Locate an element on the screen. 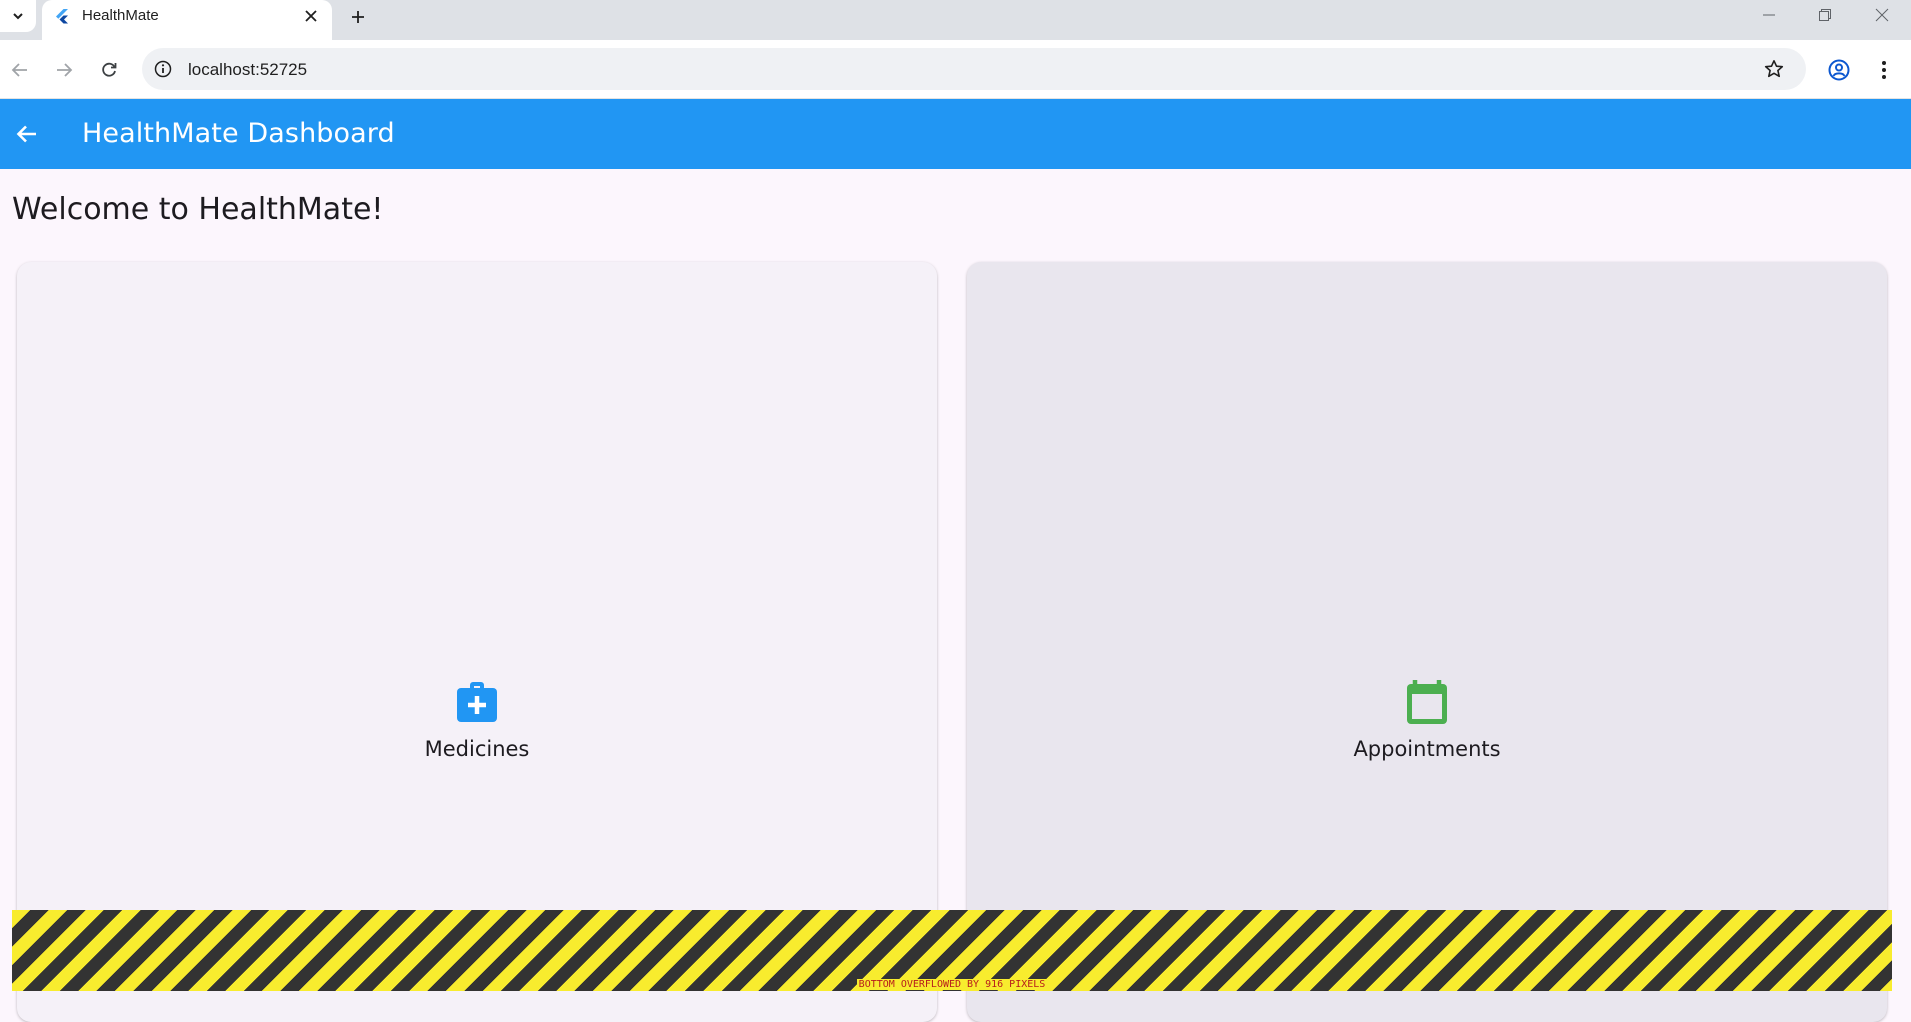 This screenshot has height=1022, width=1911. browser-menu-button is located at coordinates (1884, 70).